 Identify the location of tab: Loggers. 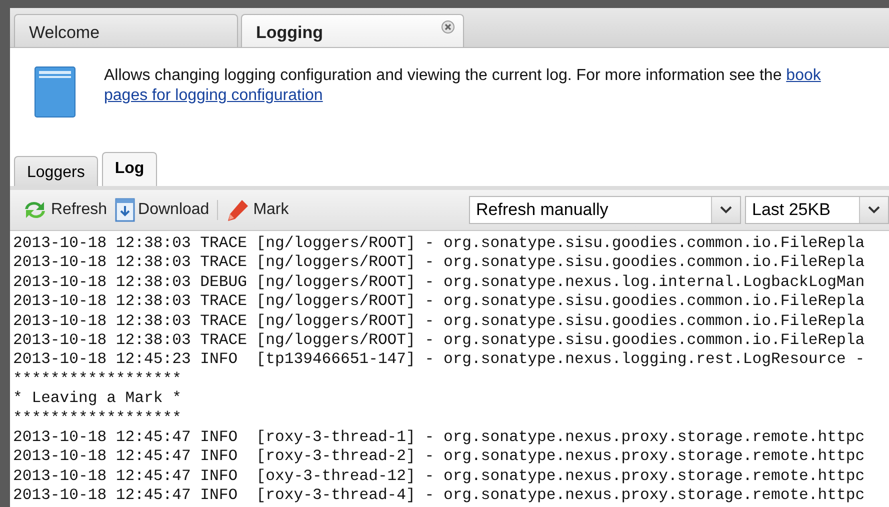
(56, 171).